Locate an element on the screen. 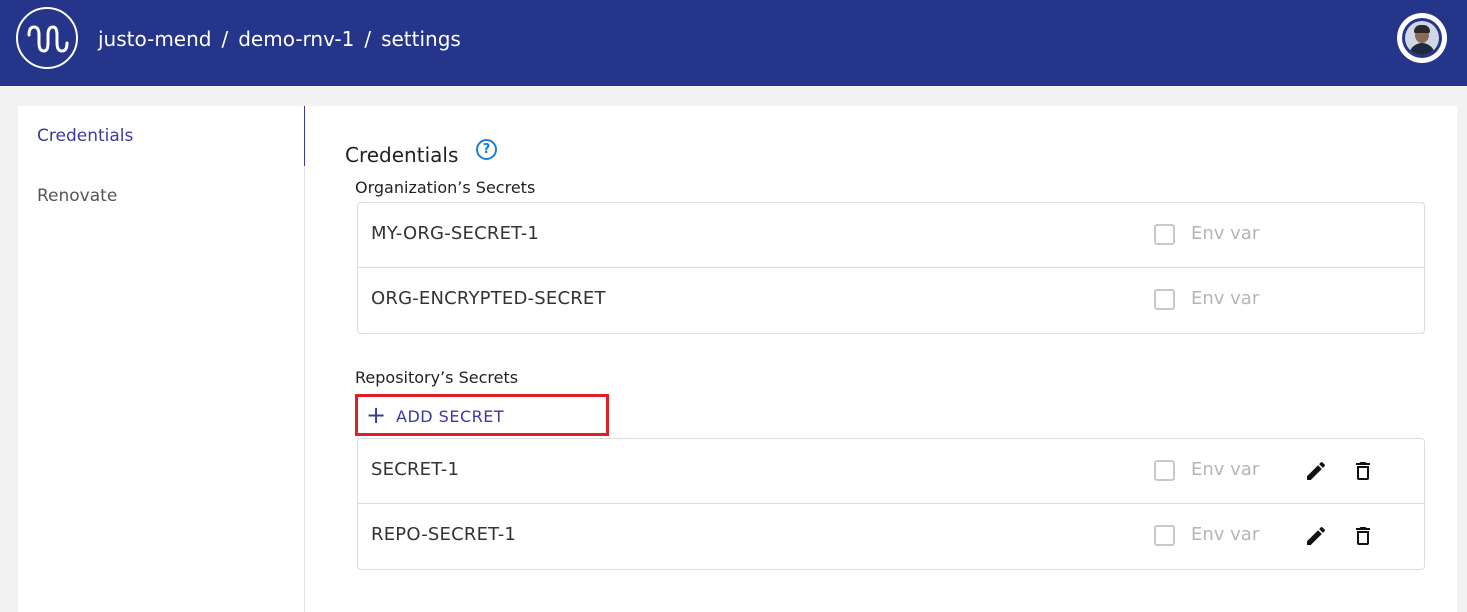  help-icon: ? is located at coordinates (486, 149).